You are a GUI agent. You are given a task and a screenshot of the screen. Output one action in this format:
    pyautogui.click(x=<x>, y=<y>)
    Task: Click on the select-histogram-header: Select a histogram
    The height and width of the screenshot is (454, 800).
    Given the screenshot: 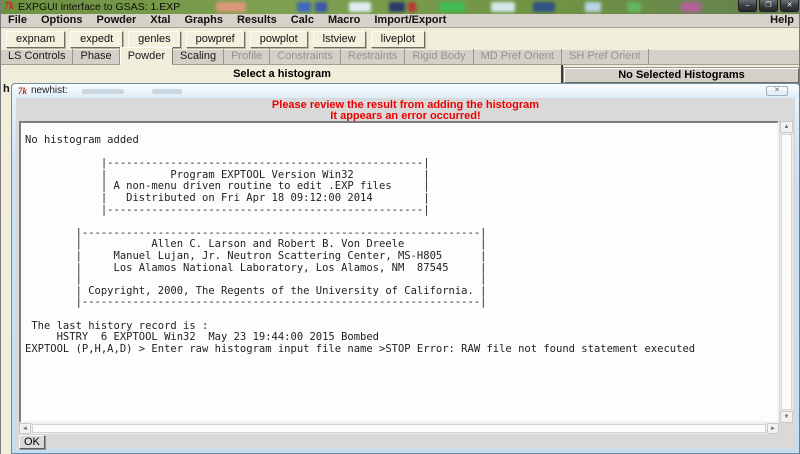 What is the action you would take?
    pyautogui.click(x=282, y=74)
    